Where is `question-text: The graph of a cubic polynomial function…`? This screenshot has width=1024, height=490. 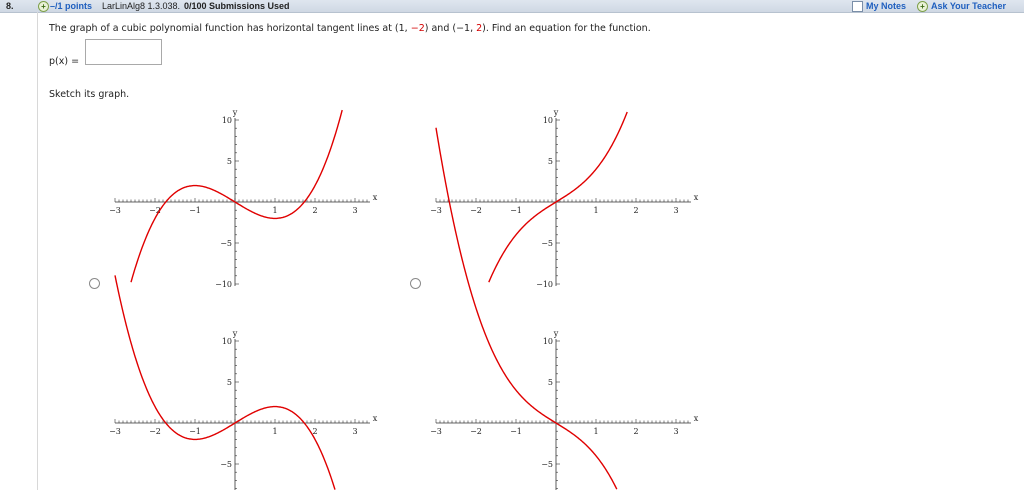 question-text: The graph of a cubic polynomial function… is located at coordinates (350, 28).